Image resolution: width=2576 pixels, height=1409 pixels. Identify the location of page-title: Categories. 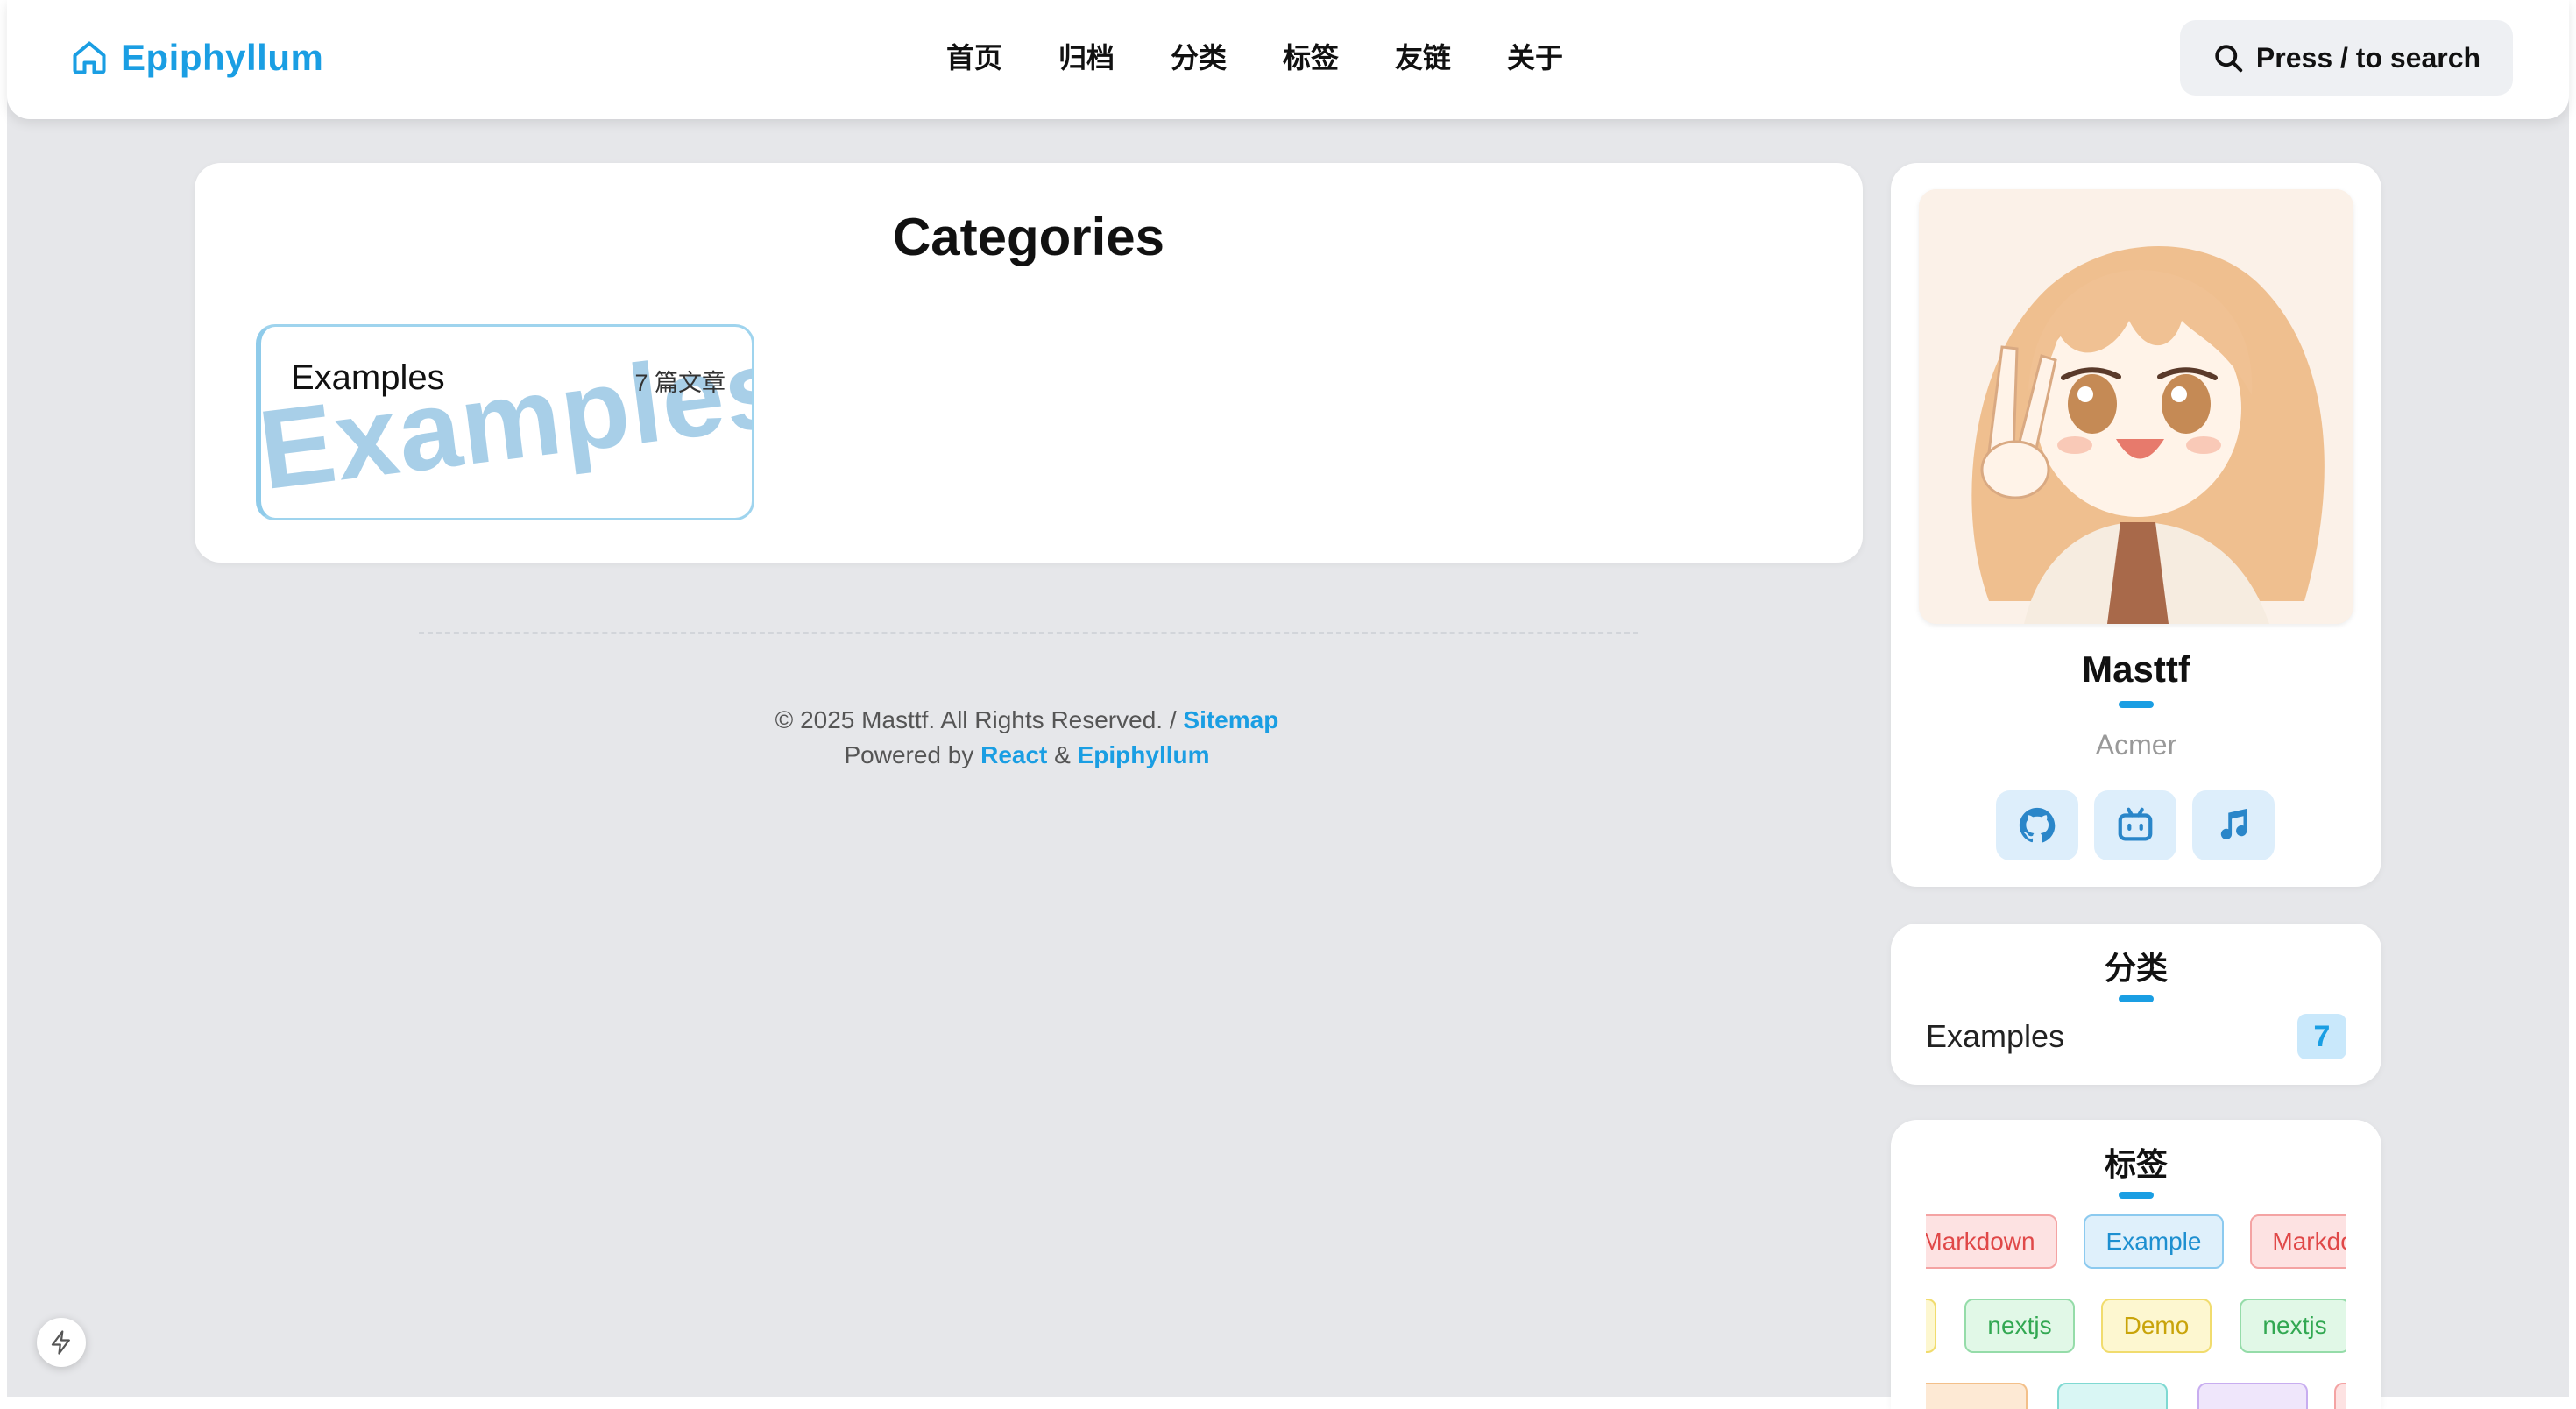
(1028, 237).